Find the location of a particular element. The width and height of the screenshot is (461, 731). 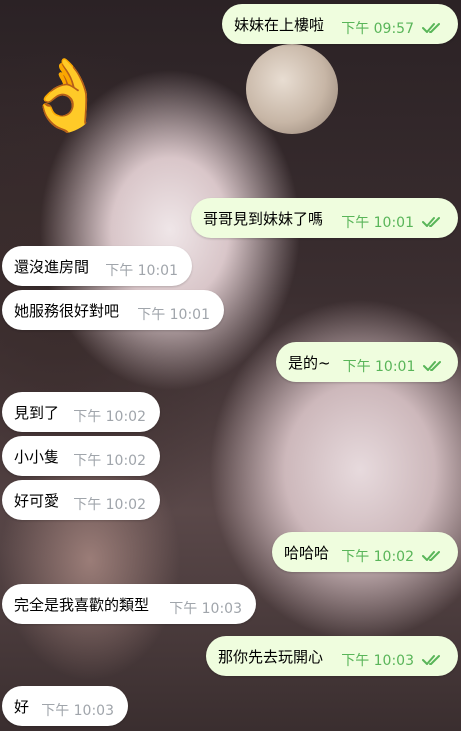

message-text: 哥哥見到妹妹了嗎 is located at coordinates (263, 218).